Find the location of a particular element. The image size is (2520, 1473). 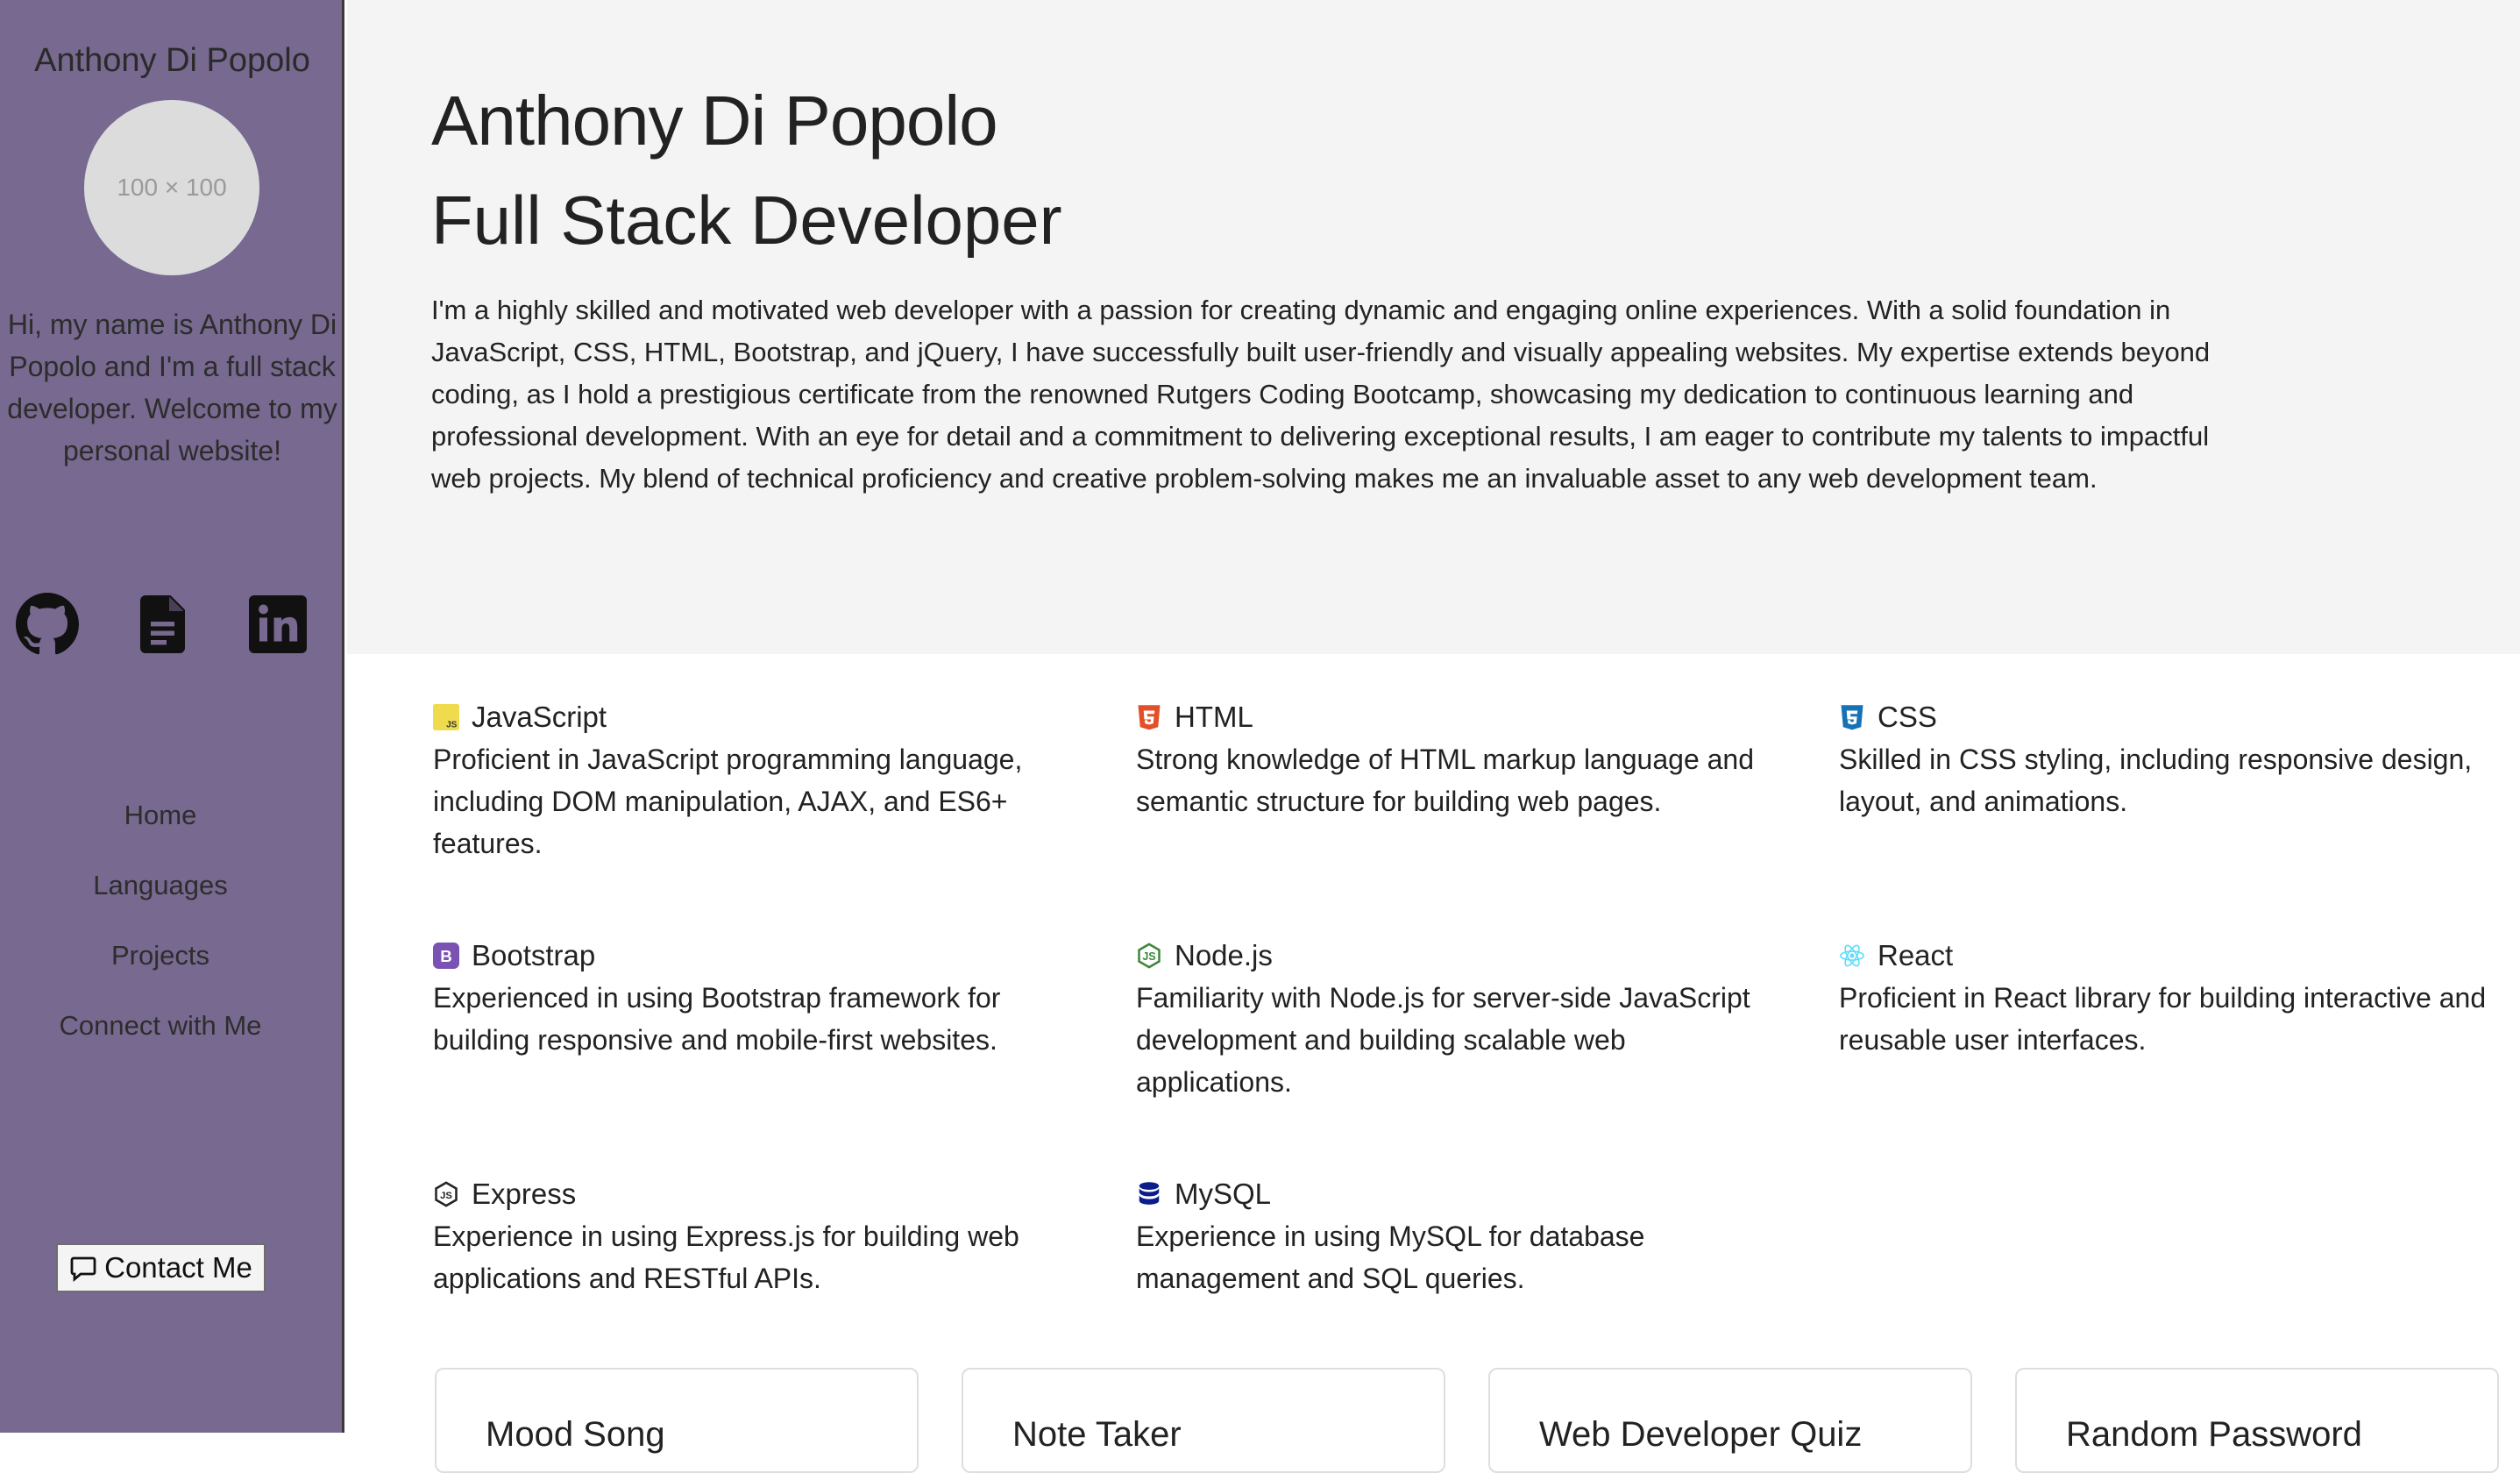

nav-languages: Languages is located at coordinates (160, 900).